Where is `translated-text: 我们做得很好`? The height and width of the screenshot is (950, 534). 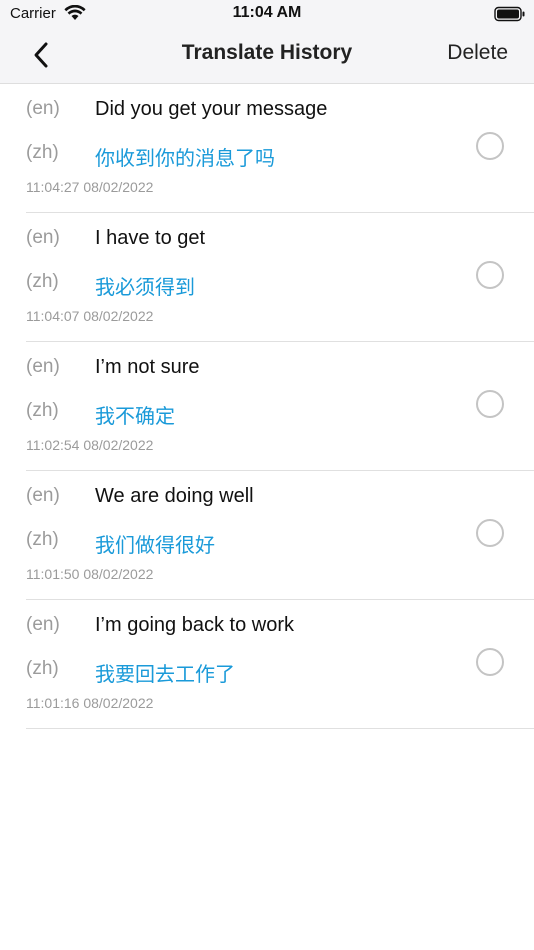
translated-text: 我们做得很好 is located at coordinates (155, 546).